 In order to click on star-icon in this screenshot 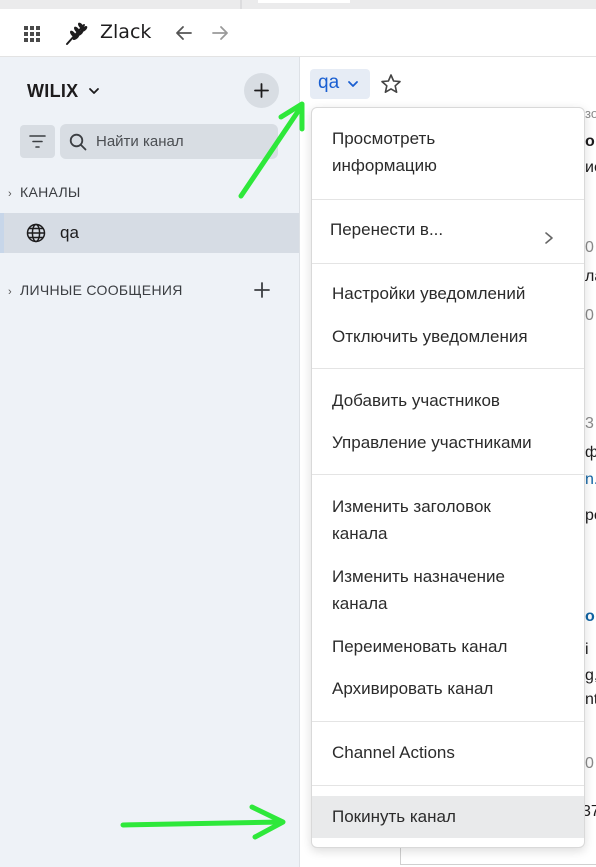, I will do `click(391, 84)`.